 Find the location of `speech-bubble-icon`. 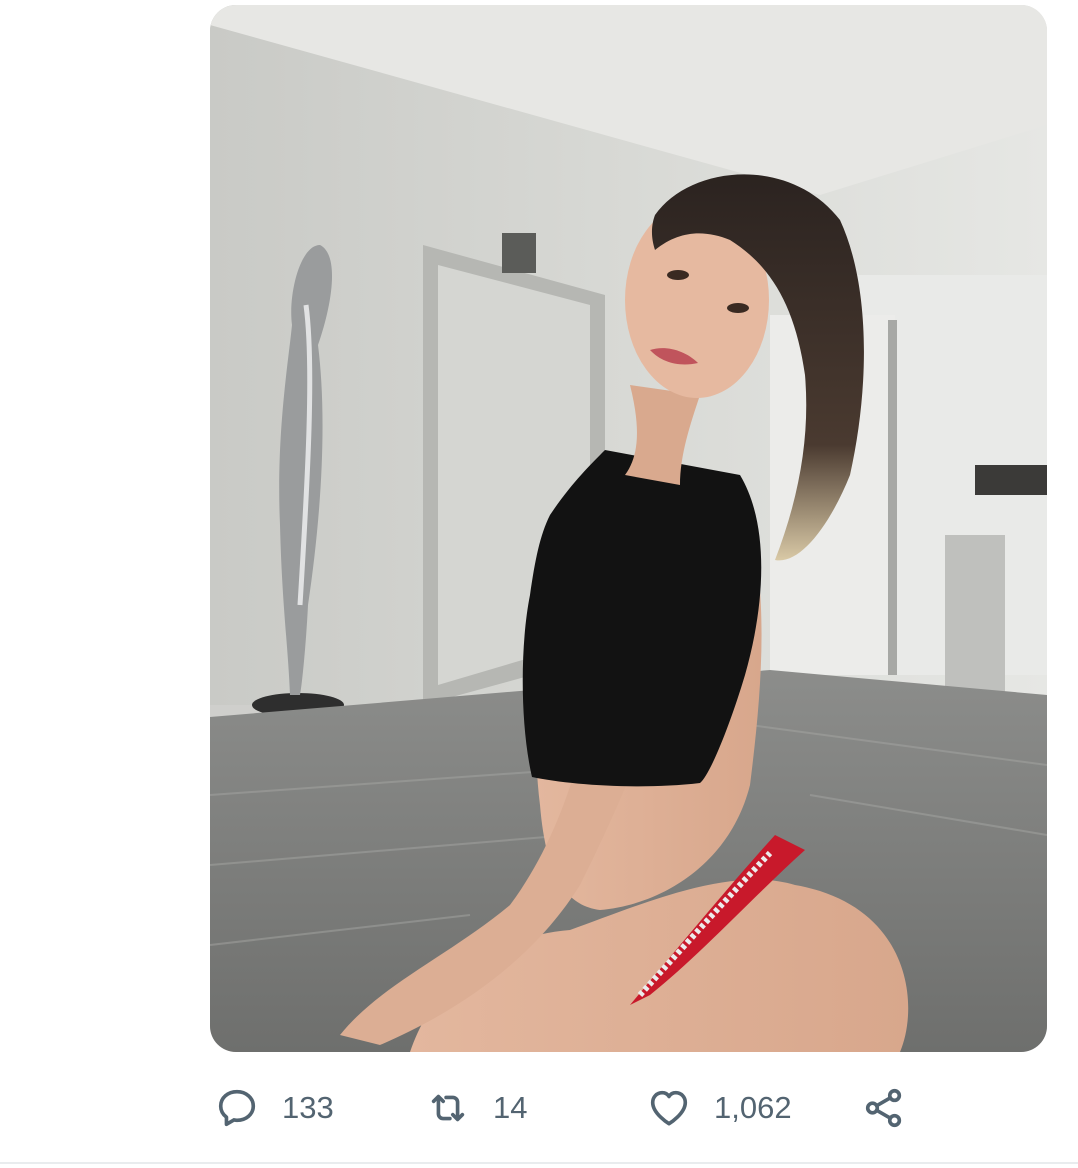

speech-bubble-icon is located at coordinates (237, 1108).